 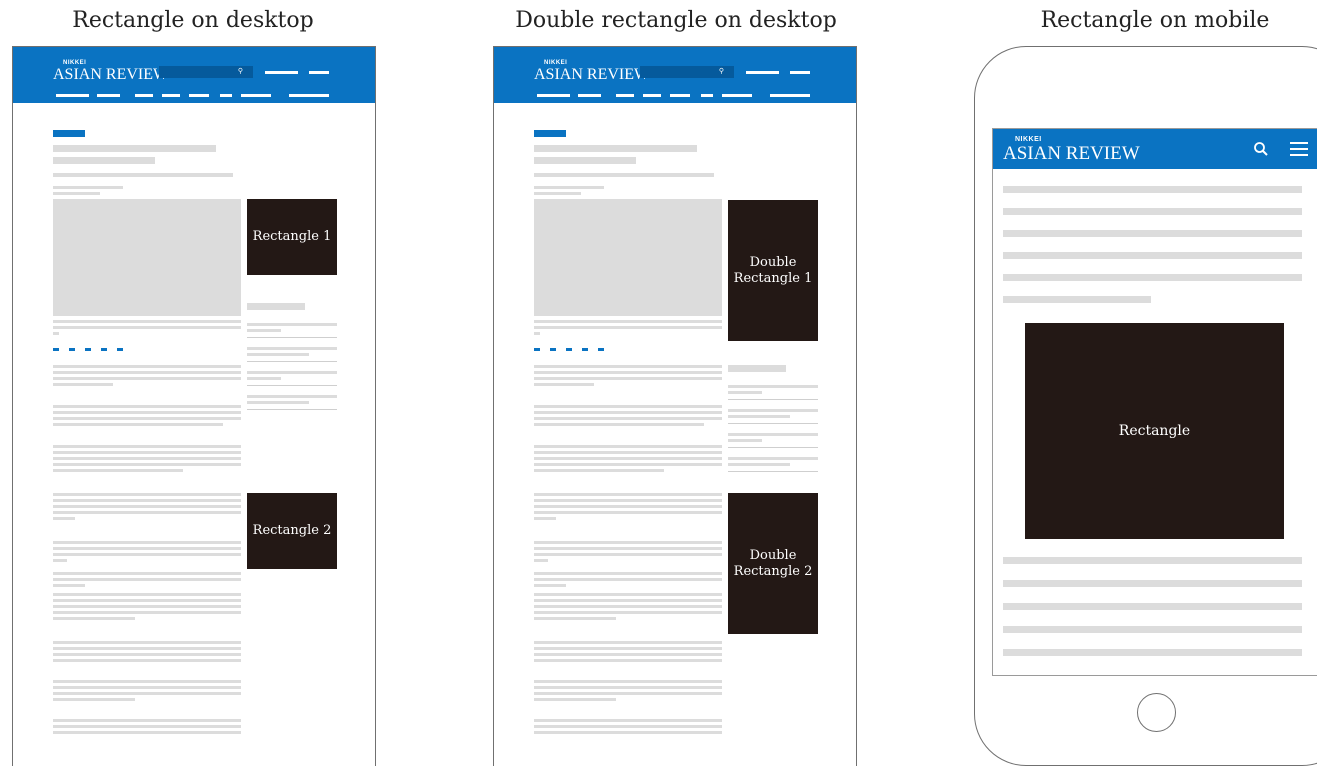 What do you see at coordinates (773, 270) in the screenshot?
I see `ad-double-rectangle-1: Double Rectangle 1` at bounding box center [773, 270].